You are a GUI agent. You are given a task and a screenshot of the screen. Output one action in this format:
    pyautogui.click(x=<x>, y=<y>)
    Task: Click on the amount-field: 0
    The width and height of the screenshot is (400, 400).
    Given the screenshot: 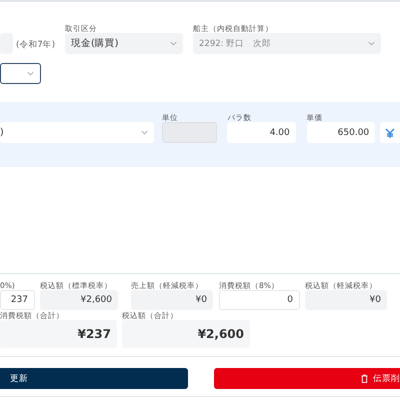 What is the action you would take?
    pyautogui.click(x=259, y=300)
    